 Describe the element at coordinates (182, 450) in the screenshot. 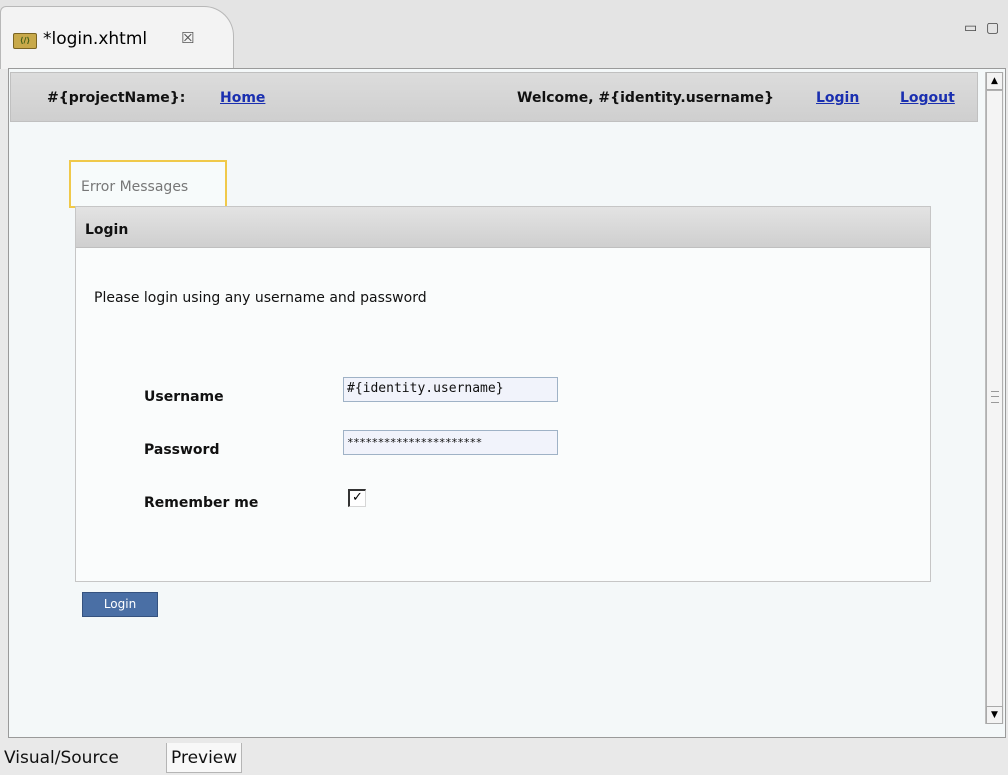

I see `password-label: Password` at that location.